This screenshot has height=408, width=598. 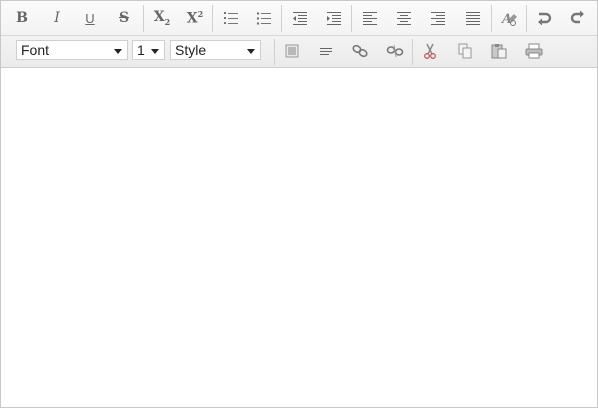 I want to click on unlink-icon, so click(x=395, y=51).